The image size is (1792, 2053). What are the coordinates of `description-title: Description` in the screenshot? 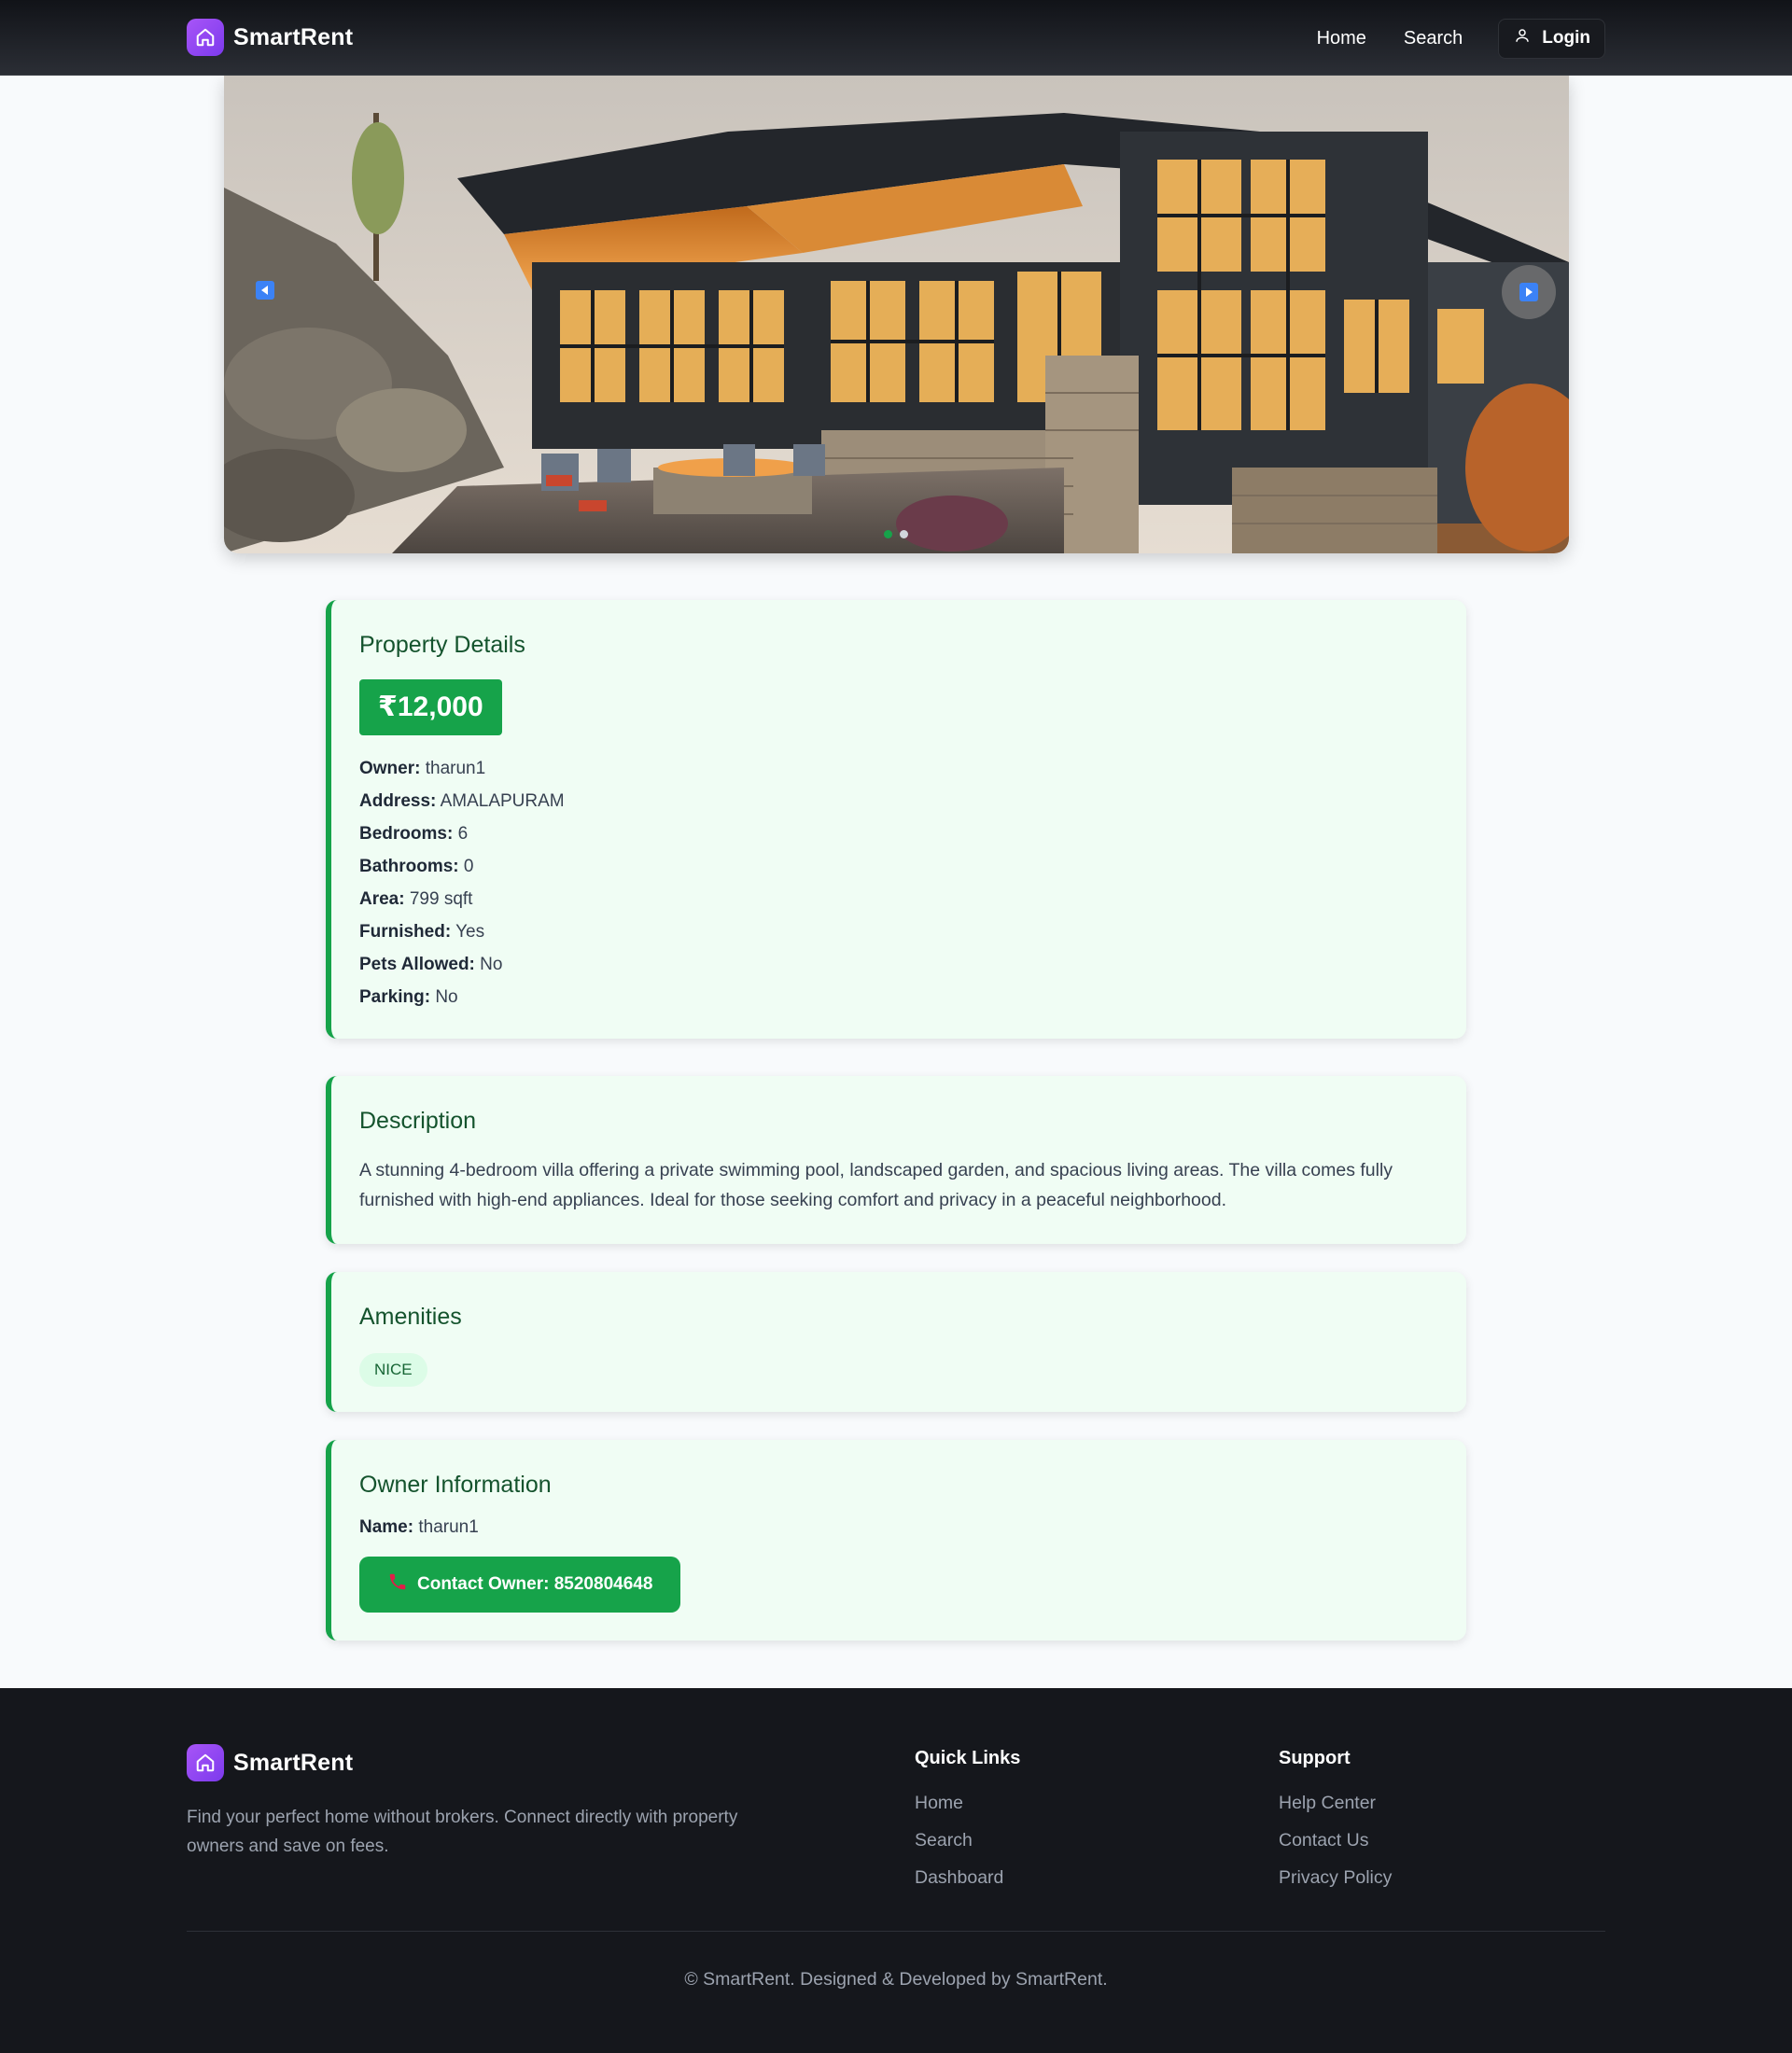 It's located at (418, 1121).